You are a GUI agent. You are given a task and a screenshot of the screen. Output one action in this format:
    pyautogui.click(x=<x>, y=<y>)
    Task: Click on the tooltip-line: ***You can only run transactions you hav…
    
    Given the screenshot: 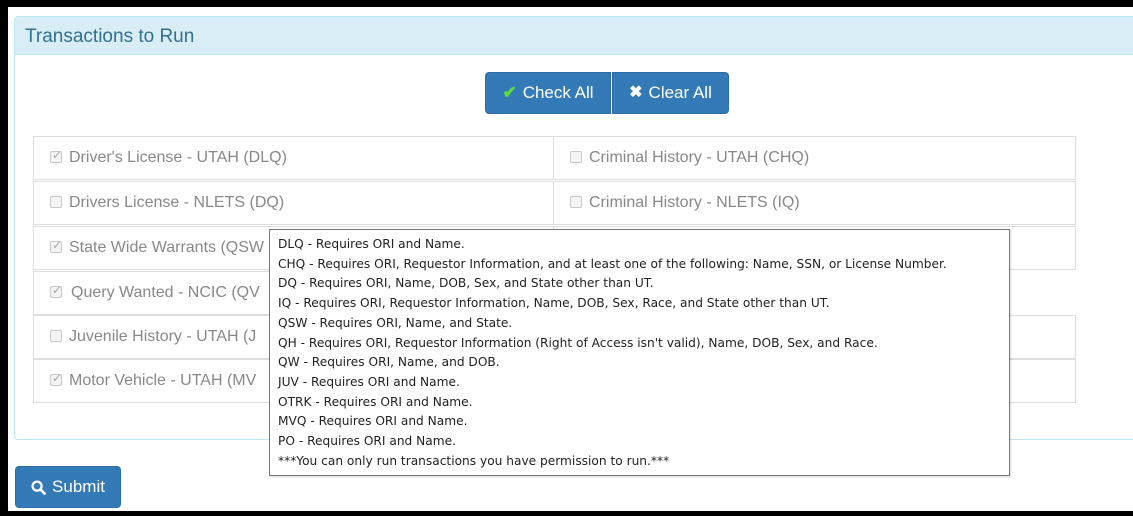 What is the action you would take?
    pyautogui.click(x=474, y=460)
    